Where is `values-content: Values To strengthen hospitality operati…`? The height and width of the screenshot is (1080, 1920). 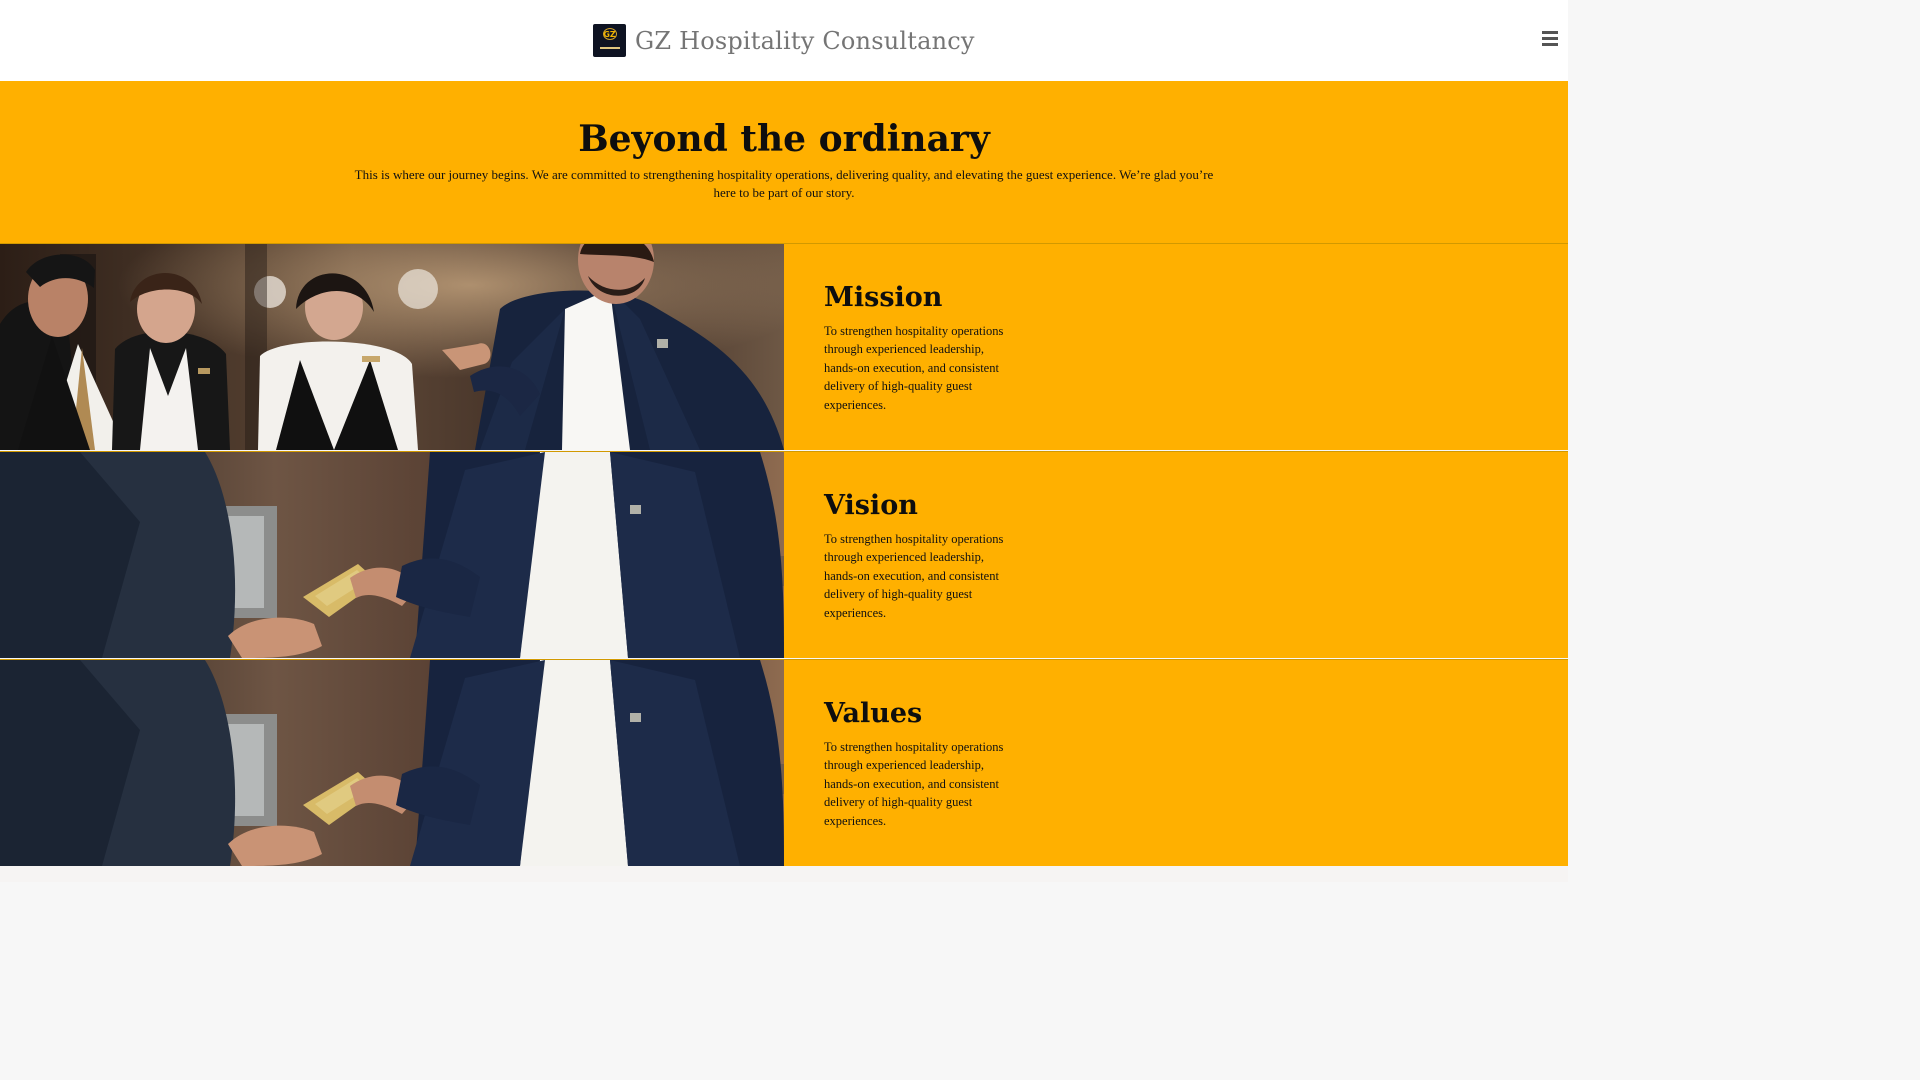 values-content: Values To strengthen hospitality operati… is located at coordinates (919, 764).